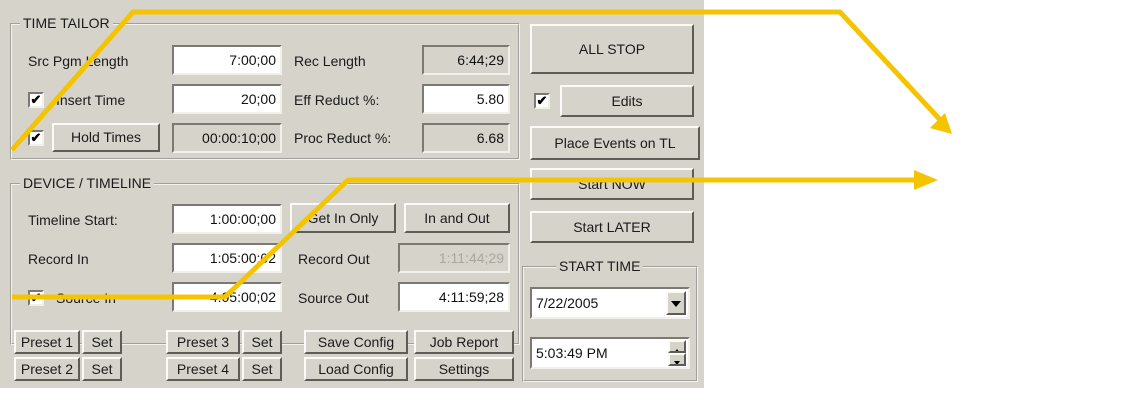 The height and width of the screenshot is (413, 1122). Describe the element at coordinates (66, 23) in the screenshot. I see `time-tailor-title: TIME TAILOR` at that location.